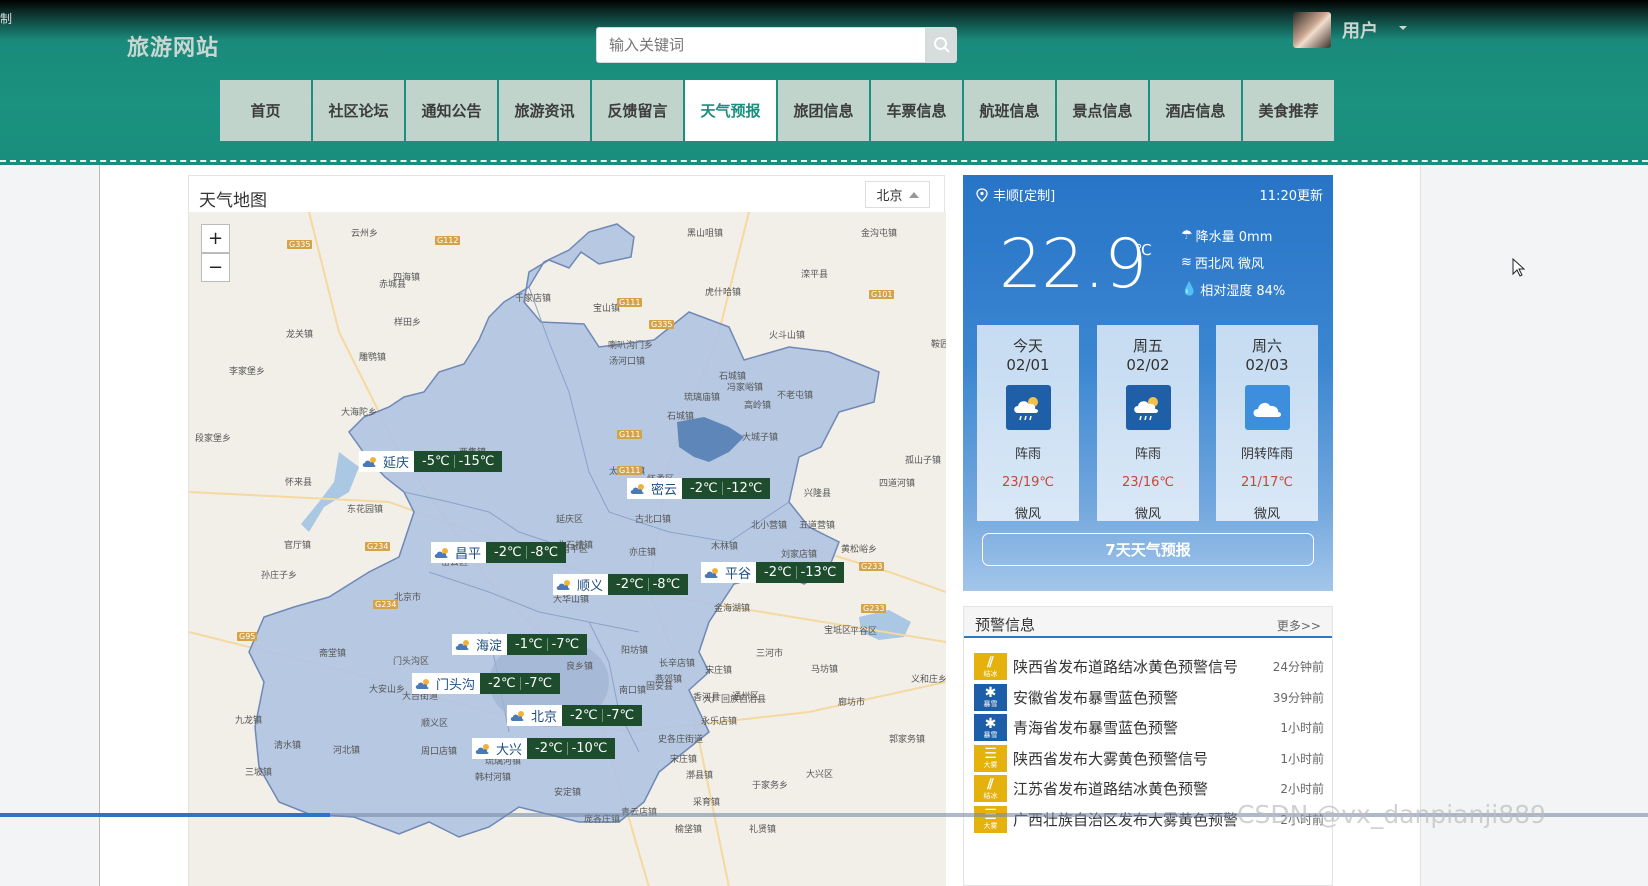 The width and height of the screenshot is (1648, 886). Describe the element at coordinates (396, 463) in the screenshot. I see `map-city-name: 延庆` at that location.